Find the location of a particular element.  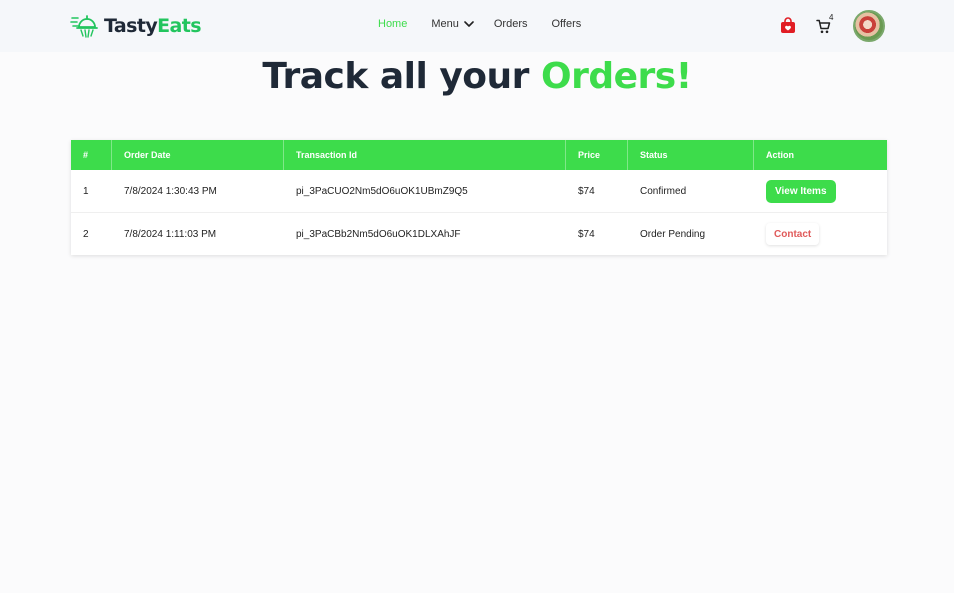

view-items-button: View Items is located at coordinates (801, 191).